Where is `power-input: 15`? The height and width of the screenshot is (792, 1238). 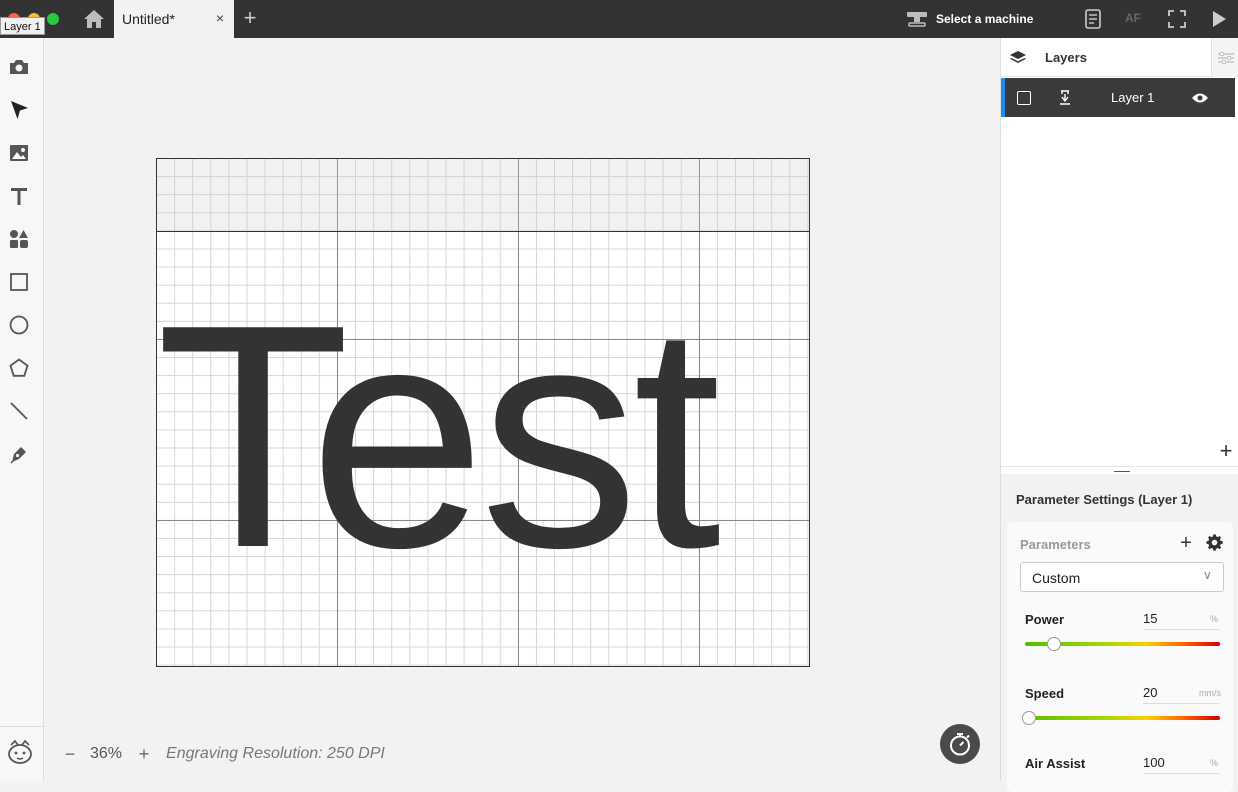 power-input: 15 is located at coordinates (1181, 620).